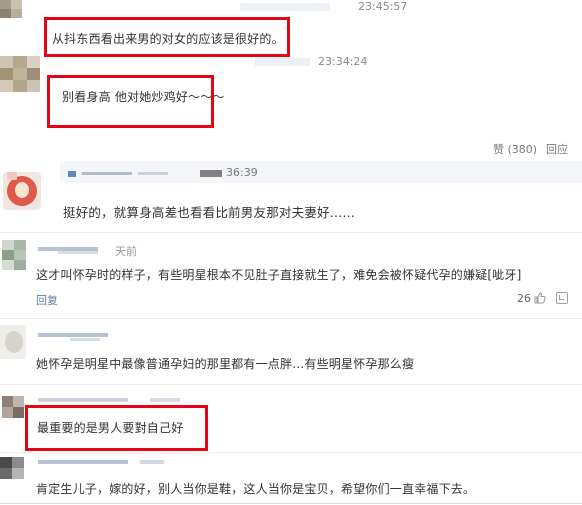  What do you see at coordinates (168, 39) in the screenshot?
I see `reply-text: 从抖东西看出来男的对女的应该是很好的。` at bounding box center [168, 39].